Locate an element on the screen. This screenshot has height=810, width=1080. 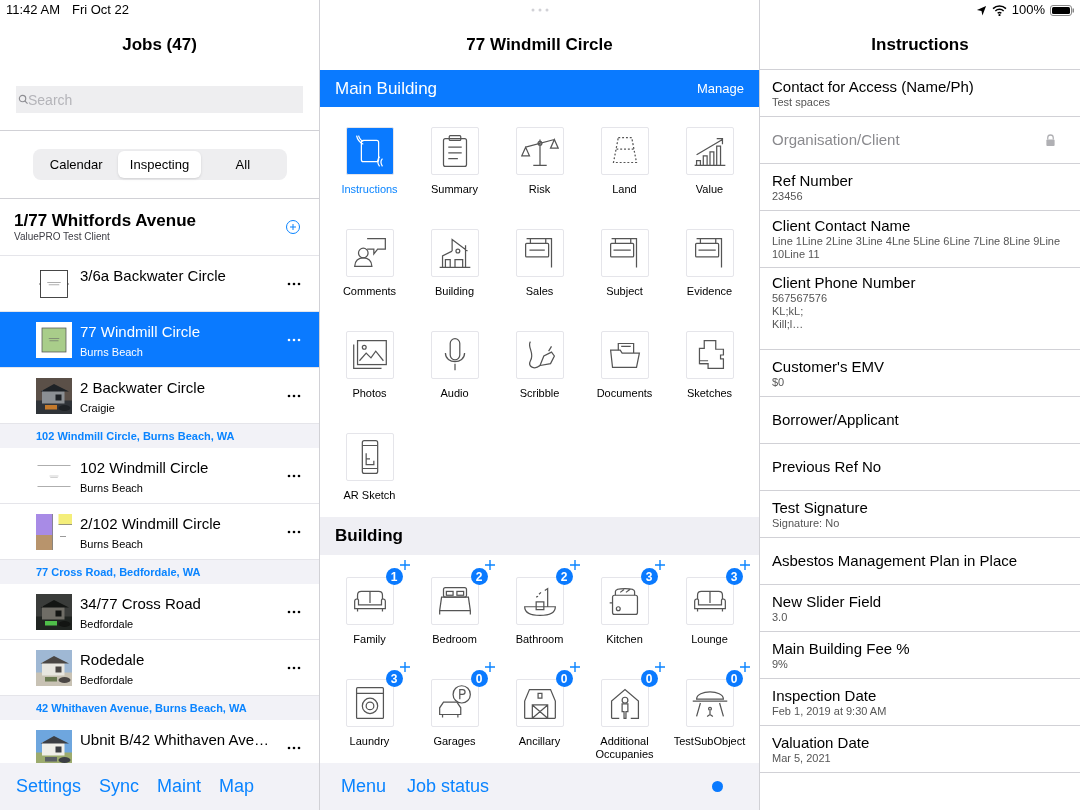
floor-plan-icon is located at coordinates (709, 355).